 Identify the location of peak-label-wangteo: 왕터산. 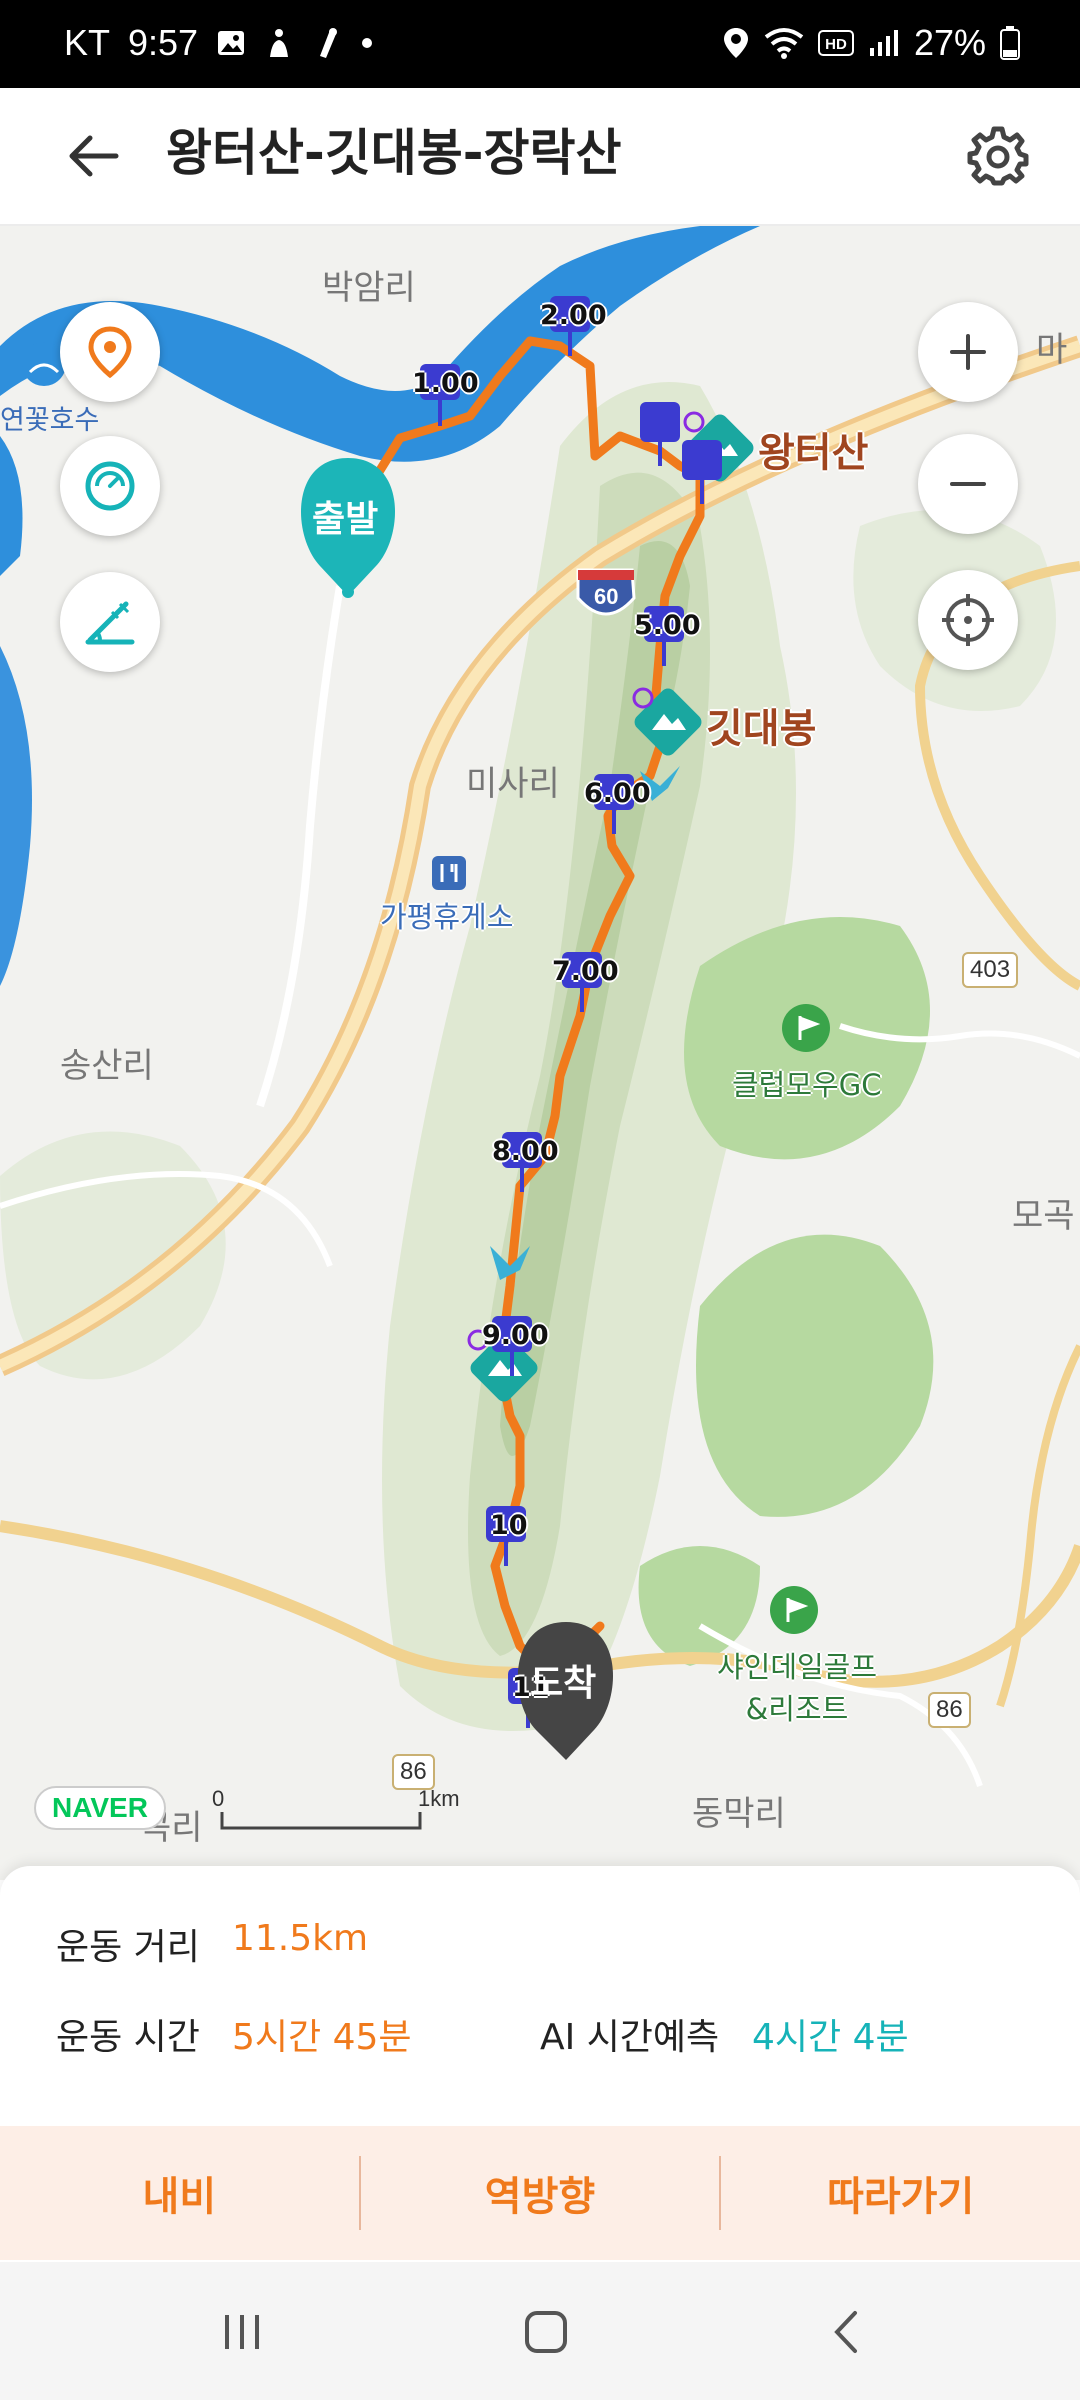
(813, 453).